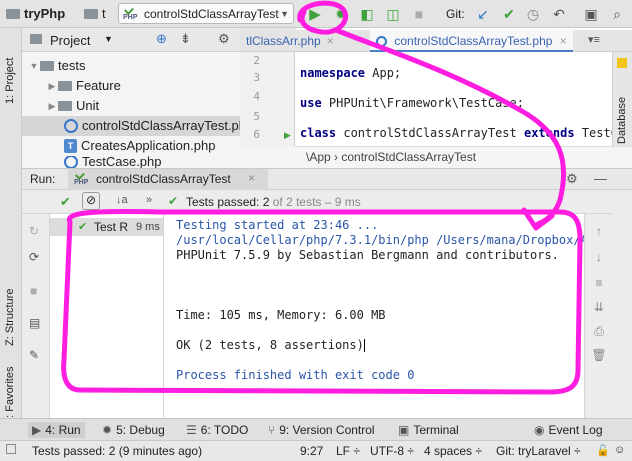 The width and height of the screenshot is (632, 461). I want to click on collapse-icon: ⇟, so click(185, 39).